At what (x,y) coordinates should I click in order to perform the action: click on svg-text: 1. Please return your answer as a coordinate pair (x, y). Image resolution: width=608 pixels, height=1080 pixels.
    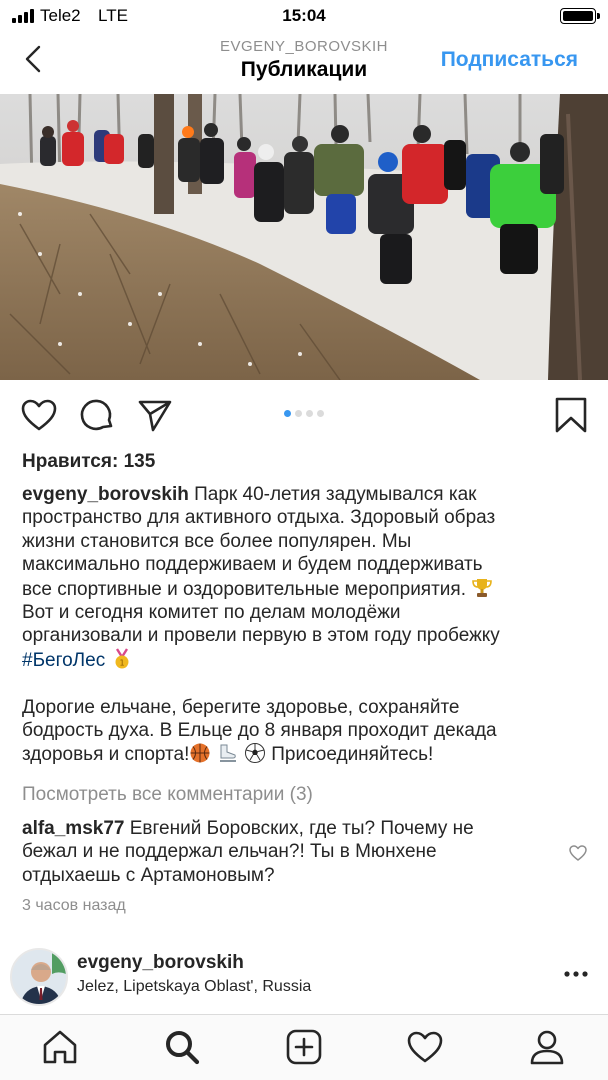
    Looking at the image, I should click on (121, 662).